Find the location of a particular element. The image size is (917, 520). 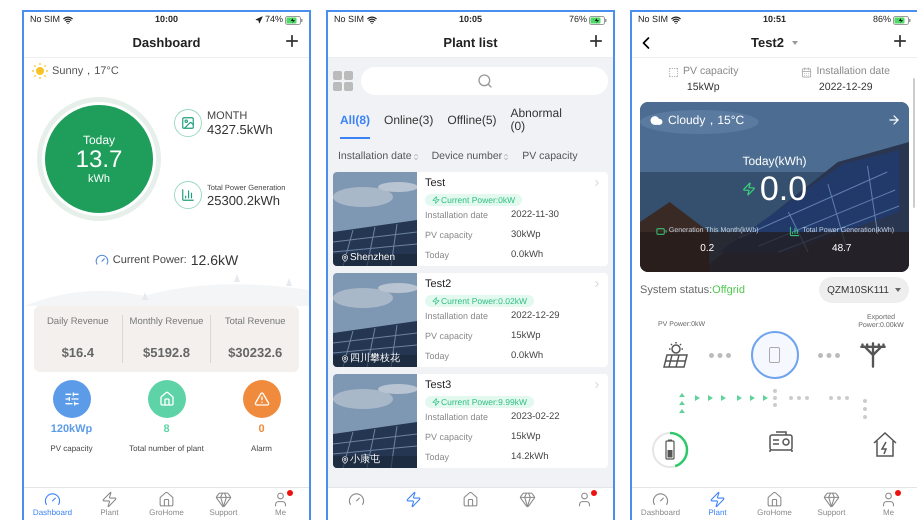

stat-value: 0.2 is located at coordinates (707, 249).